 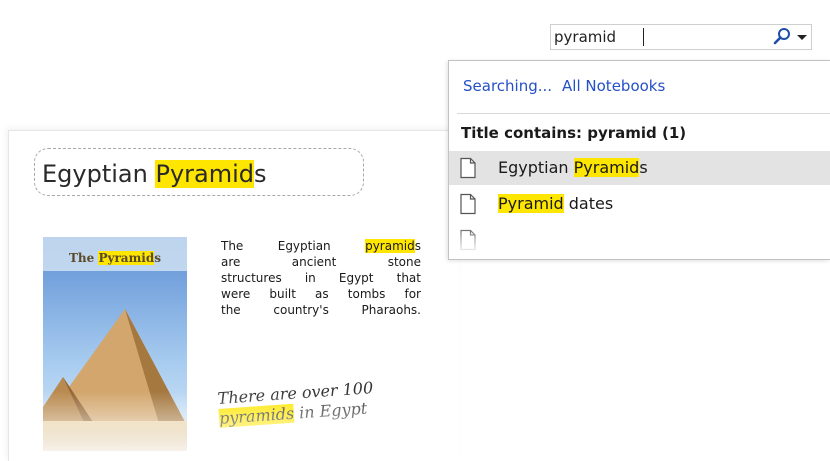 I want to click on title-highlight: Pyramid, so click(x=204, y=174).